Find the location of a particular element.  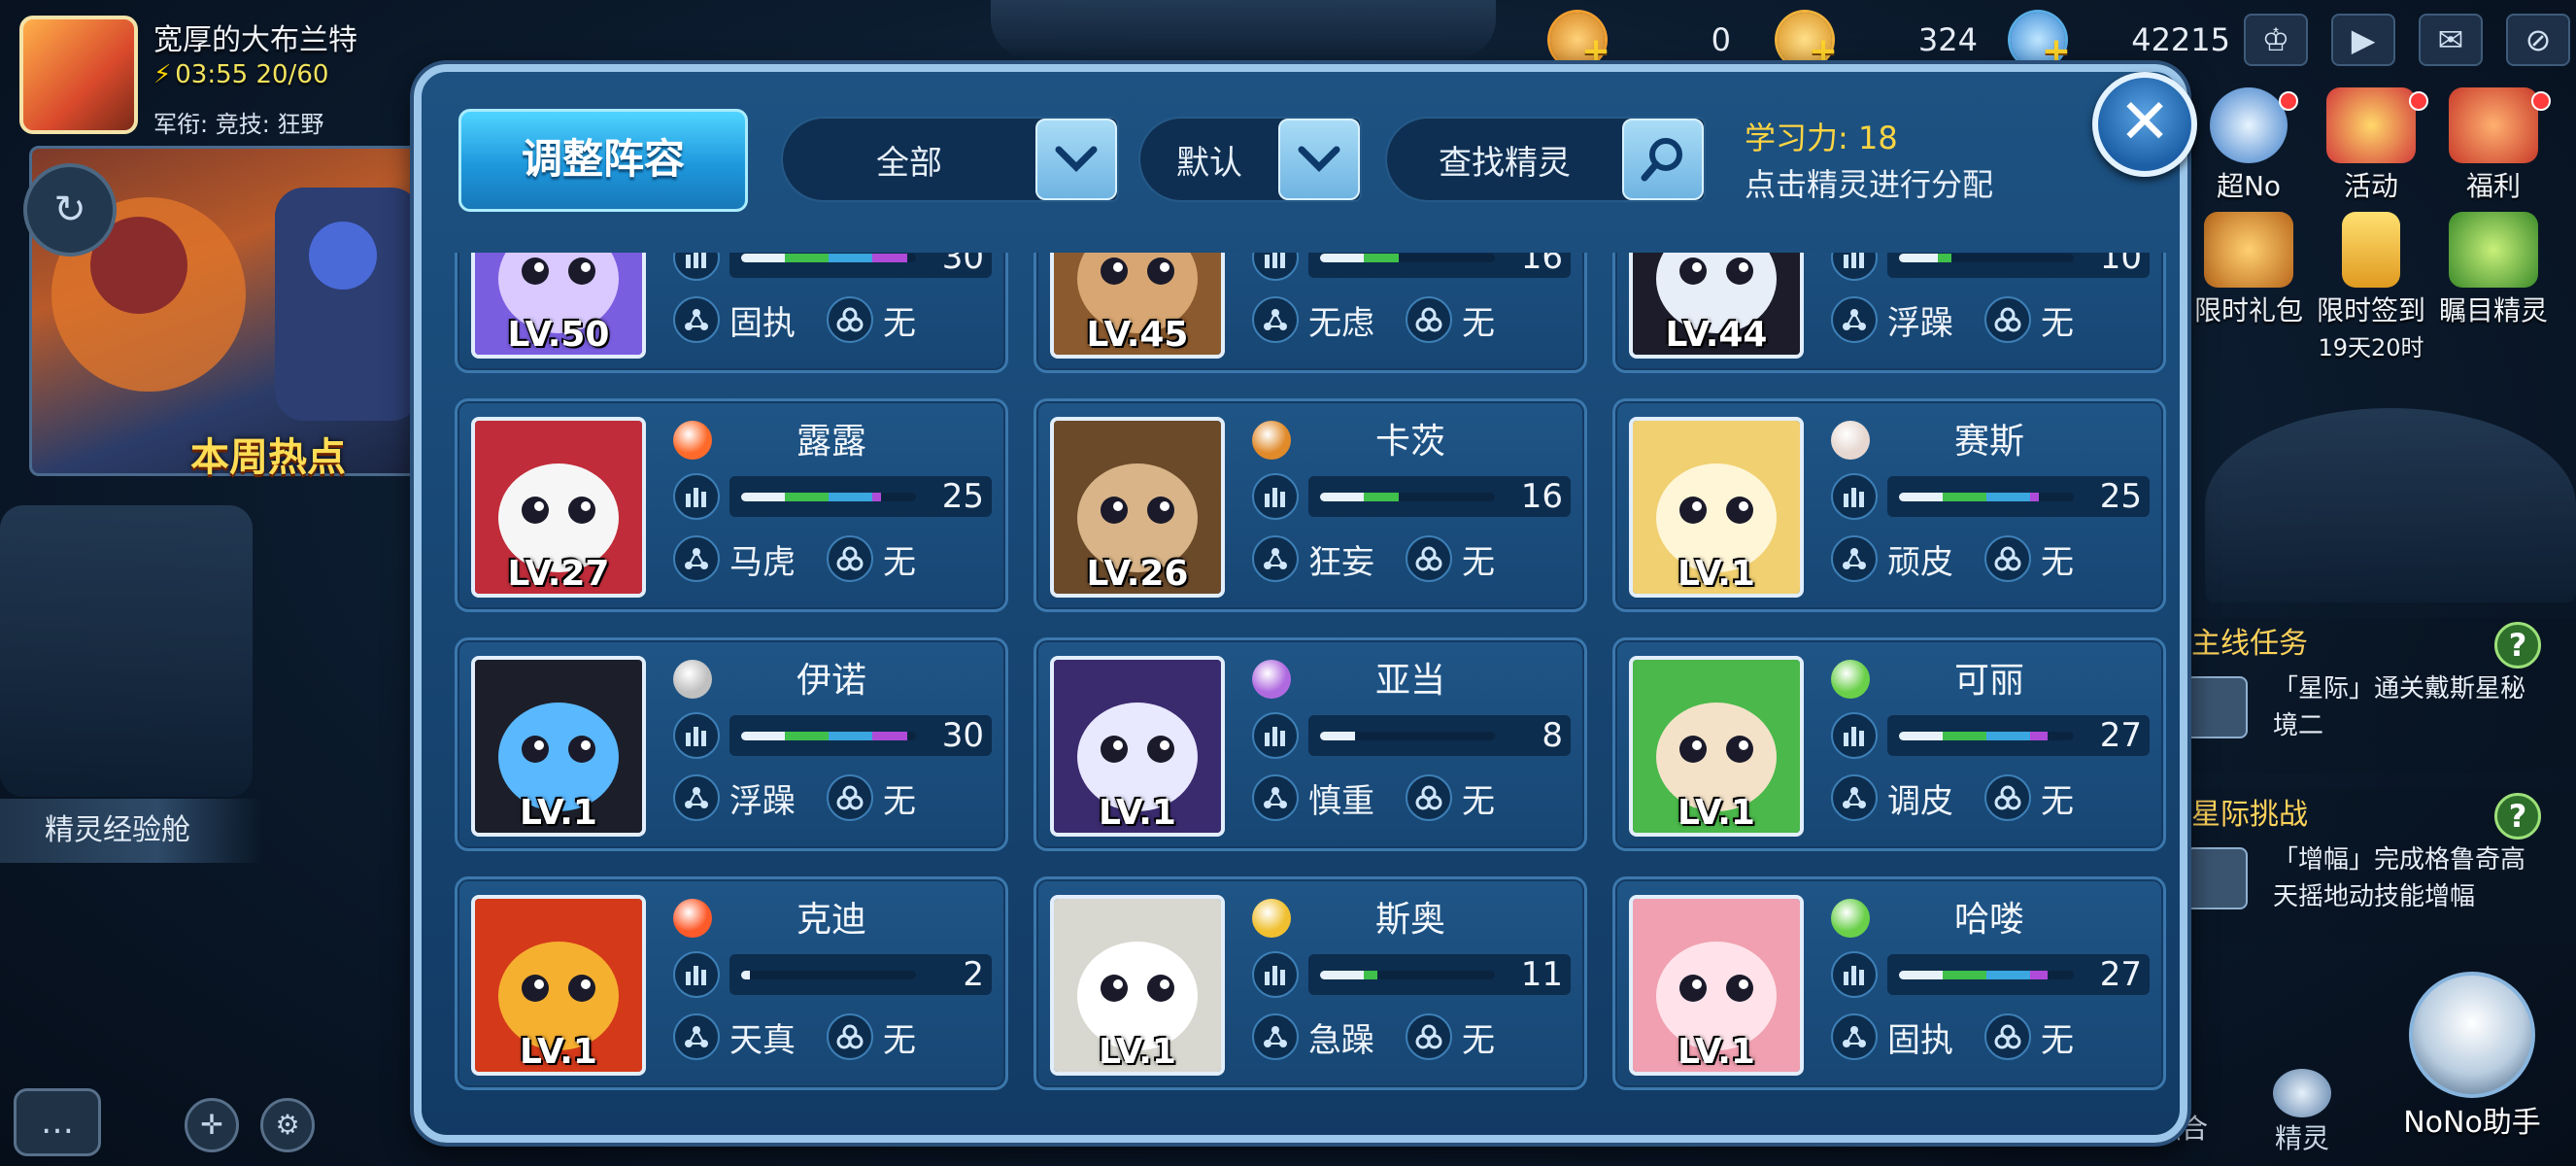

no-sound-icon: ⊘ is located at coordinates (2538, 40).